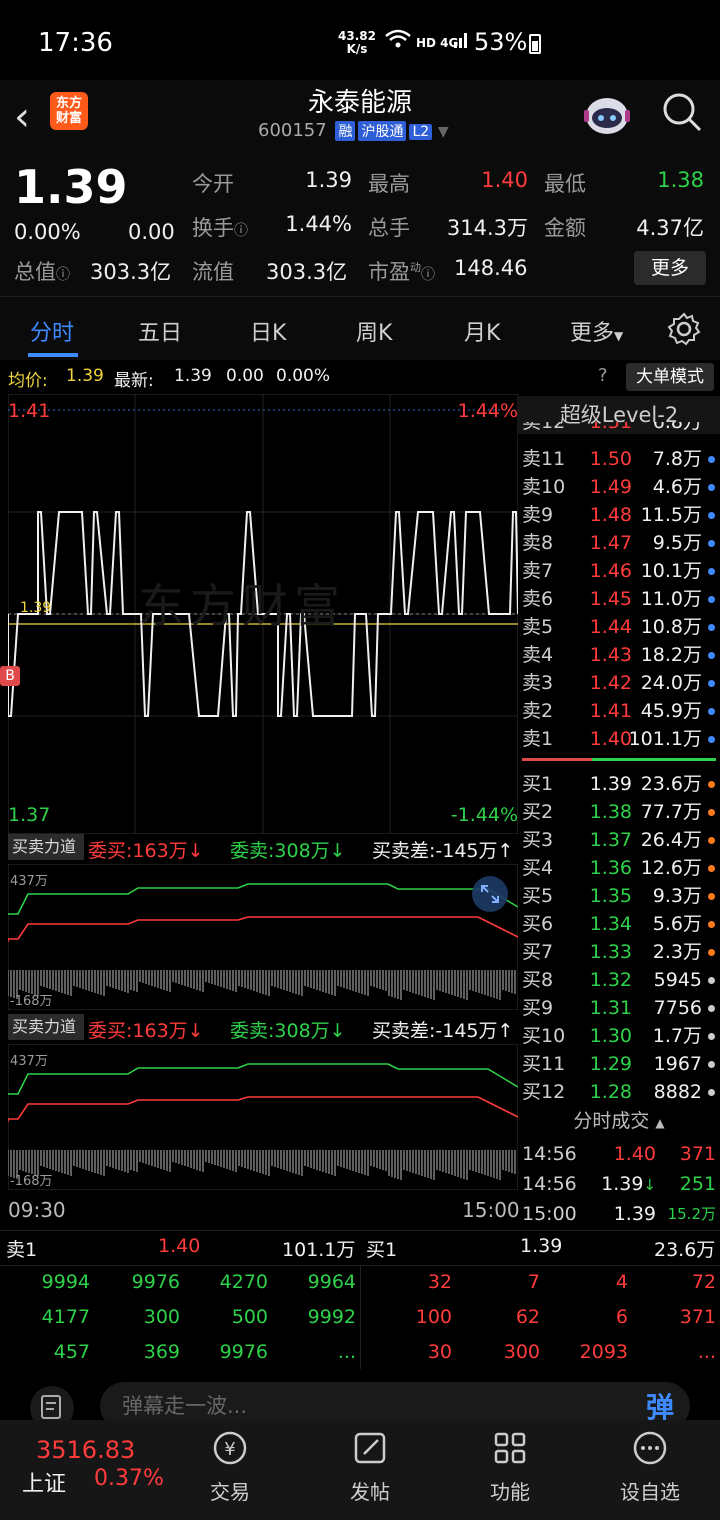  I want to click on trade-icon: ¥, so click(230, 1448).